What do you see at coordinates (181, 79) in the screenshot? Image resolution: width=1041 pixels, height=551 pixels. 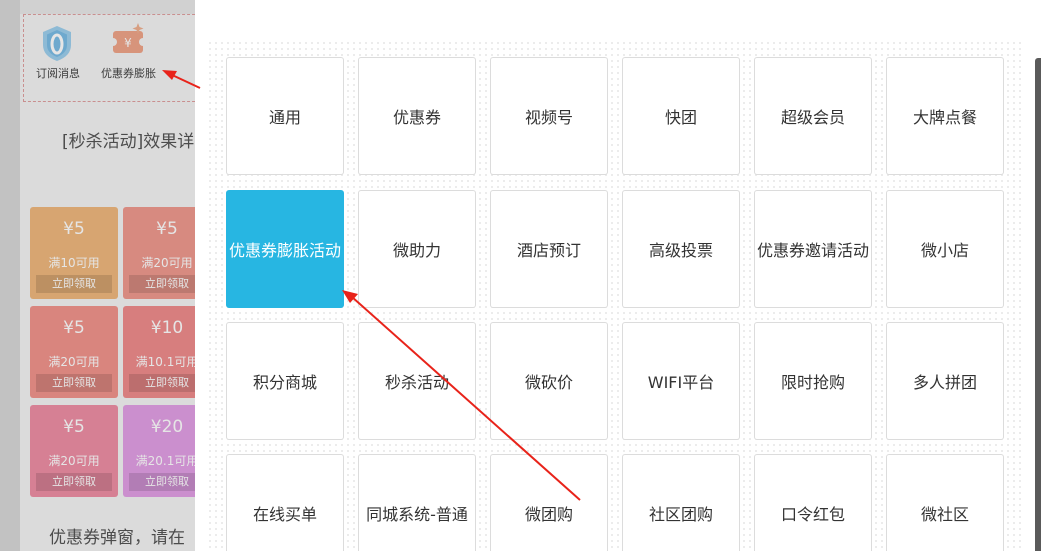 I see `arrow-to-coupon-plugin-icon` at bounding box center [181, 79].